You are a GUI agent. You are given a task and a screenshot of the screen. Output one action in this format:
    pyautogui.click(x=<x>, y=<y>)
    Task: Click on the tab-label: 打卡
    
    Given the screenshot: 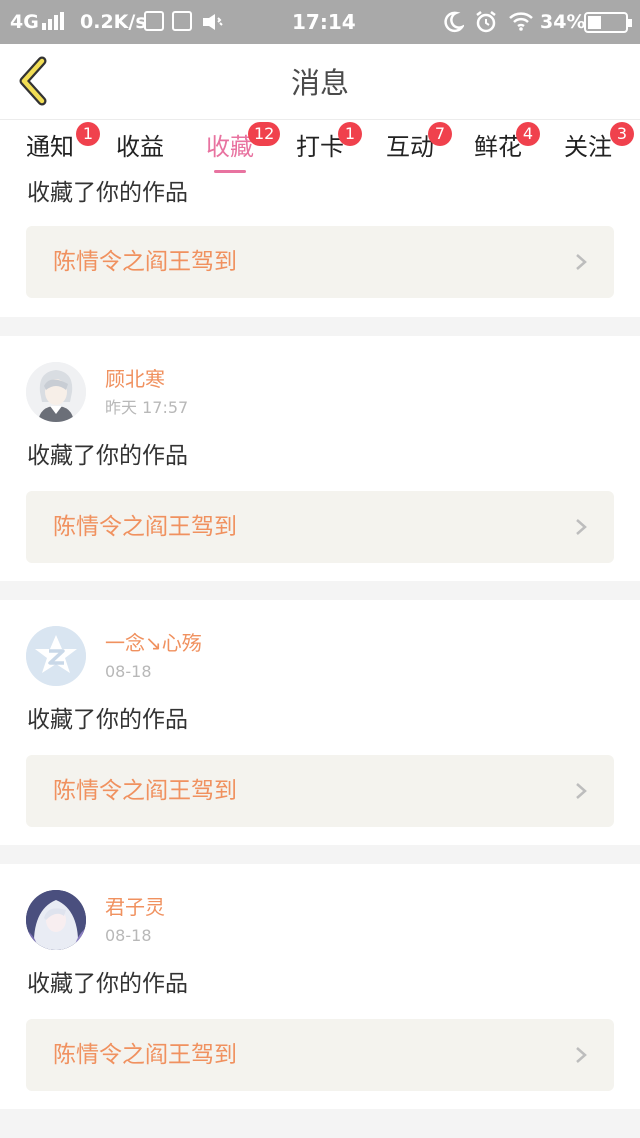 What is the action you would take?
    pyautogui.click(x=320, y=147)
    